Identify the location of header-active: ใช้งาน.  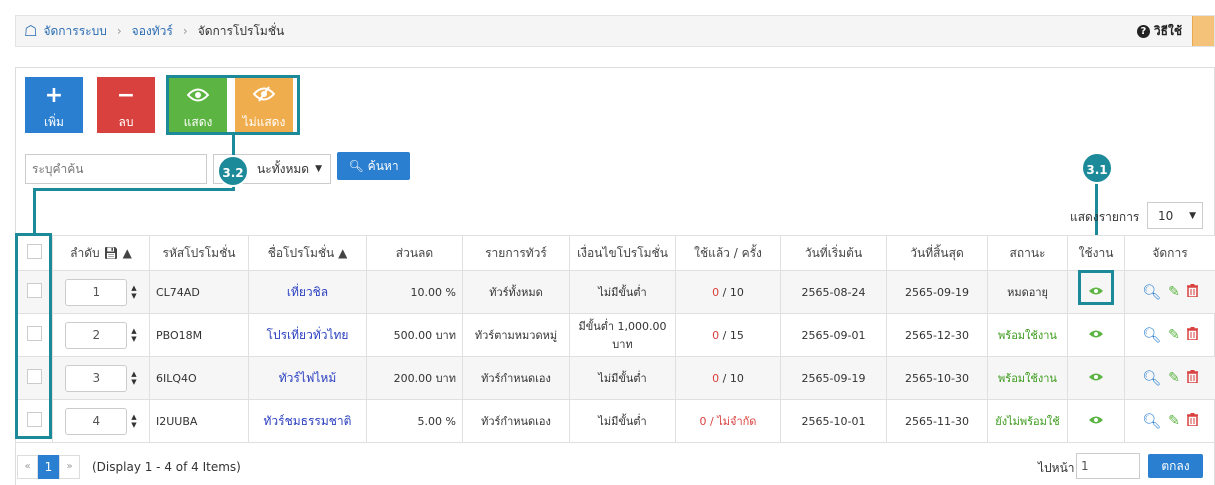
(1096, 253).